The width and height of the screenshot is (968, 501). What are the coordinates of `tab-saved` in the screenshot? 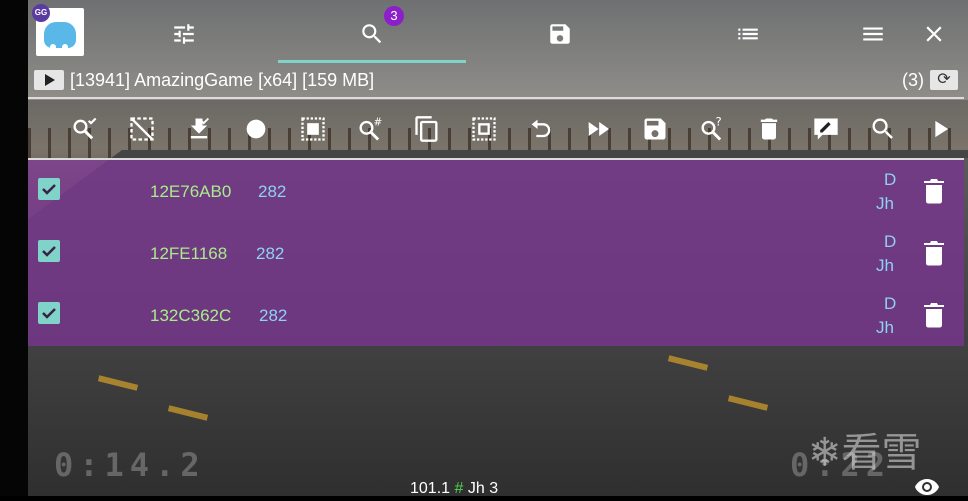 It's located at (560, 34).